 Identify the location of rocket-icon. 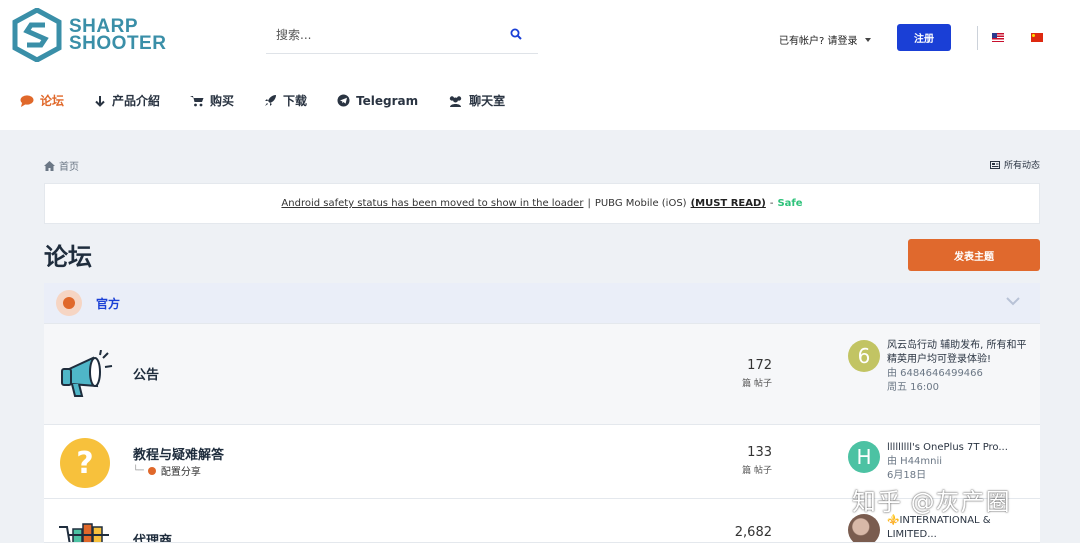
(271, 100).